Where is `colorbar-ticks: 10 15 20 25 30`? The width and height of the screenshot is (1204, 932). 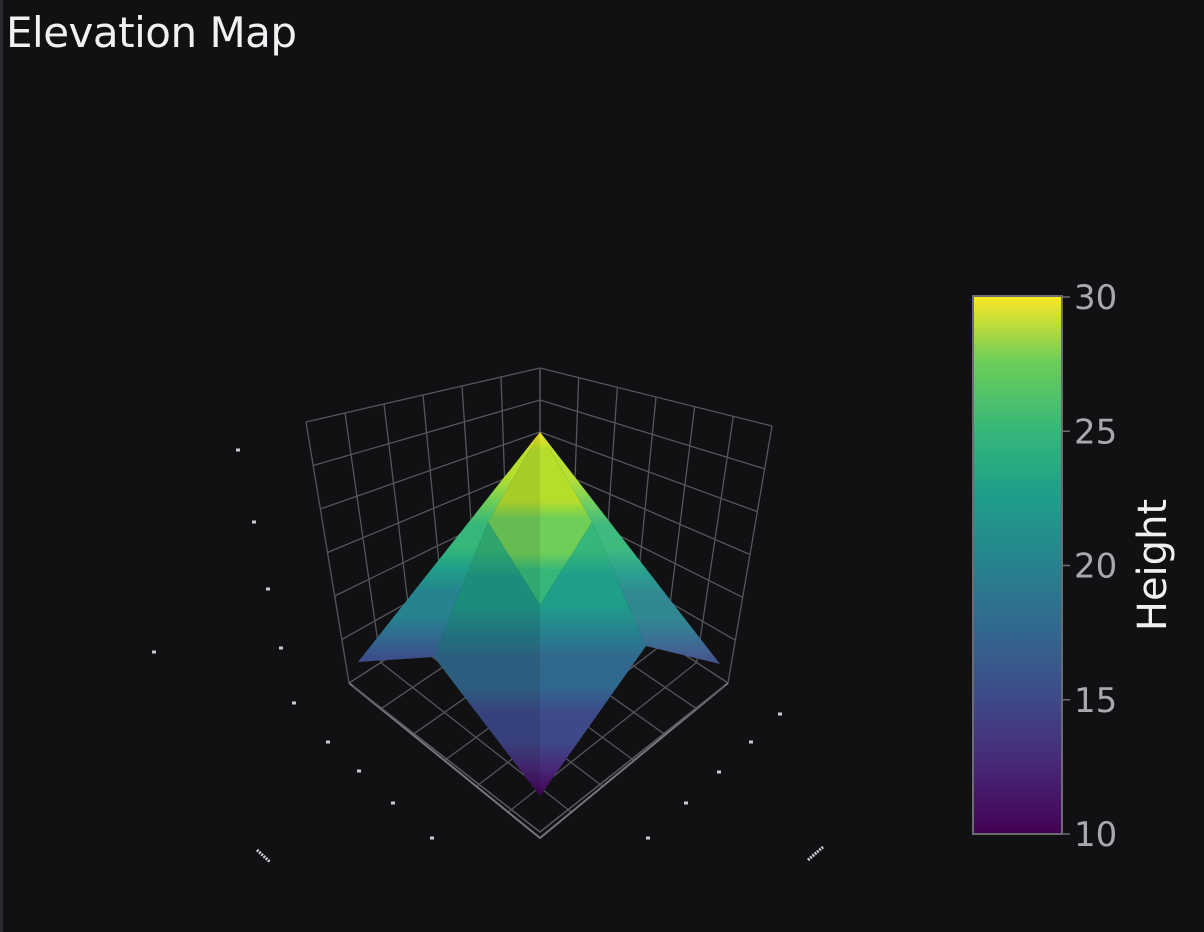
colorbar-ticks: 10 15 20 25 30 is located at coordinates (1089, 566).